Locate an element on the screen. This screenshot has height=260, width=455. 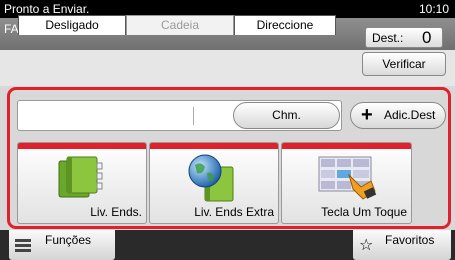
destination-label: Dest.: is located at coordinates (388, 38).